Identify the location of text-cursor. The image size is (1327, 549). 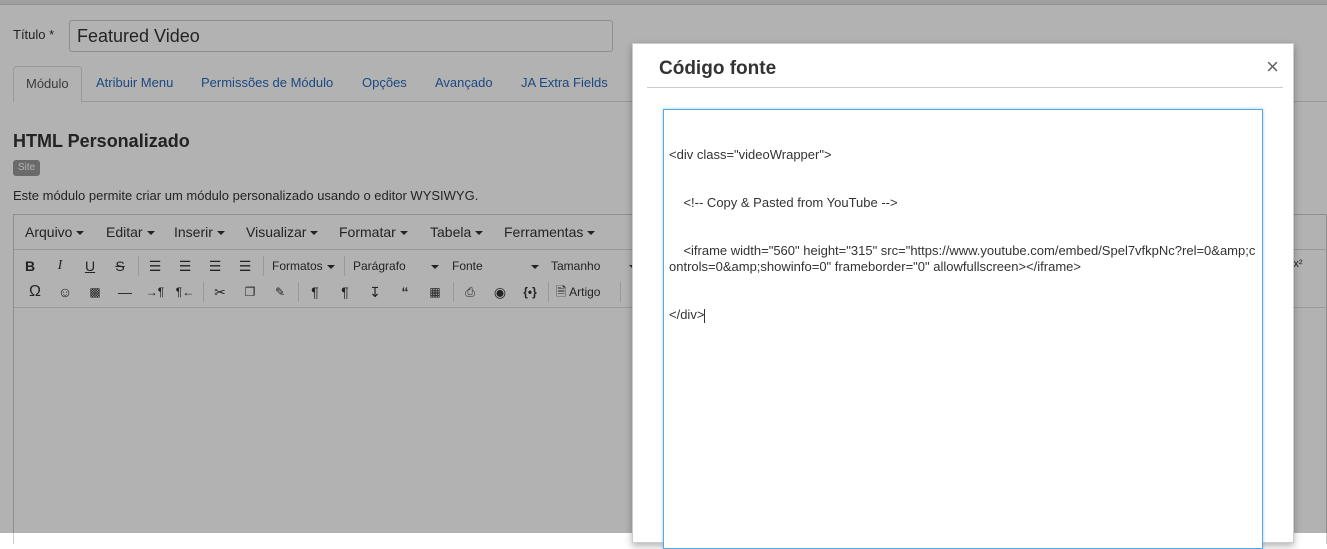
(705, 315).